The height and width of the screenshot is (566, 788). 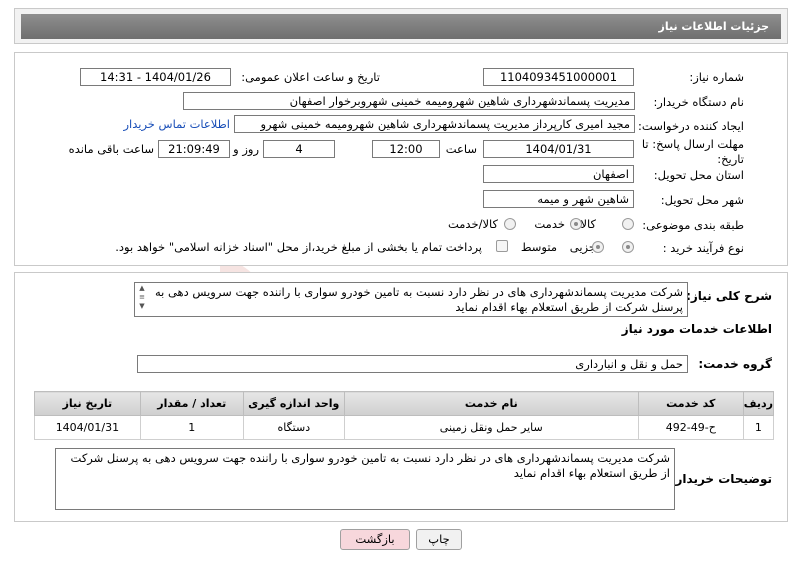 What do you see at coordinates (703, 248) in the screenshot?
I see `process-type-label: نوع فرآیند خرید :` at bounding box center [703, 248].